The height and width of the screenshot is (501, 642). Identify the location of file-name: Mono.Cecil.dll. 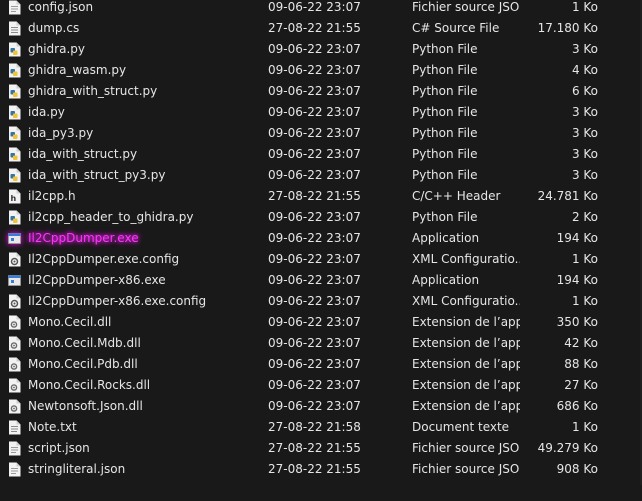
(70, 322).